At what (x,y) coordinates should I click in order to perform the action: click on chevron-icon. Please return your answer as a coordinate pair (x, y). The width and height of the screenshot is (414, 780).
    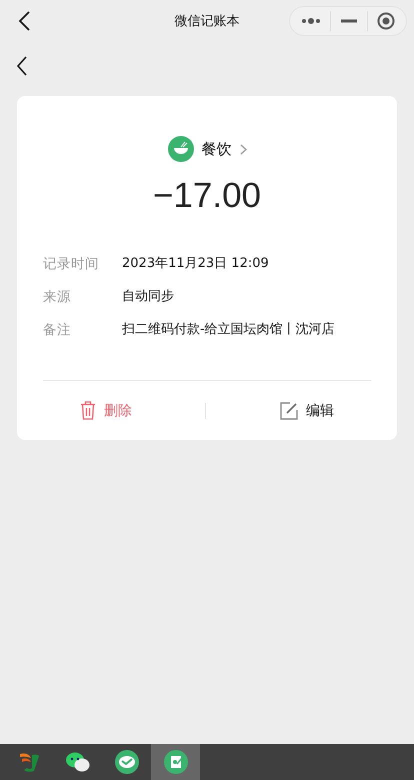
    Looking at the image, I should click on (243, 149).